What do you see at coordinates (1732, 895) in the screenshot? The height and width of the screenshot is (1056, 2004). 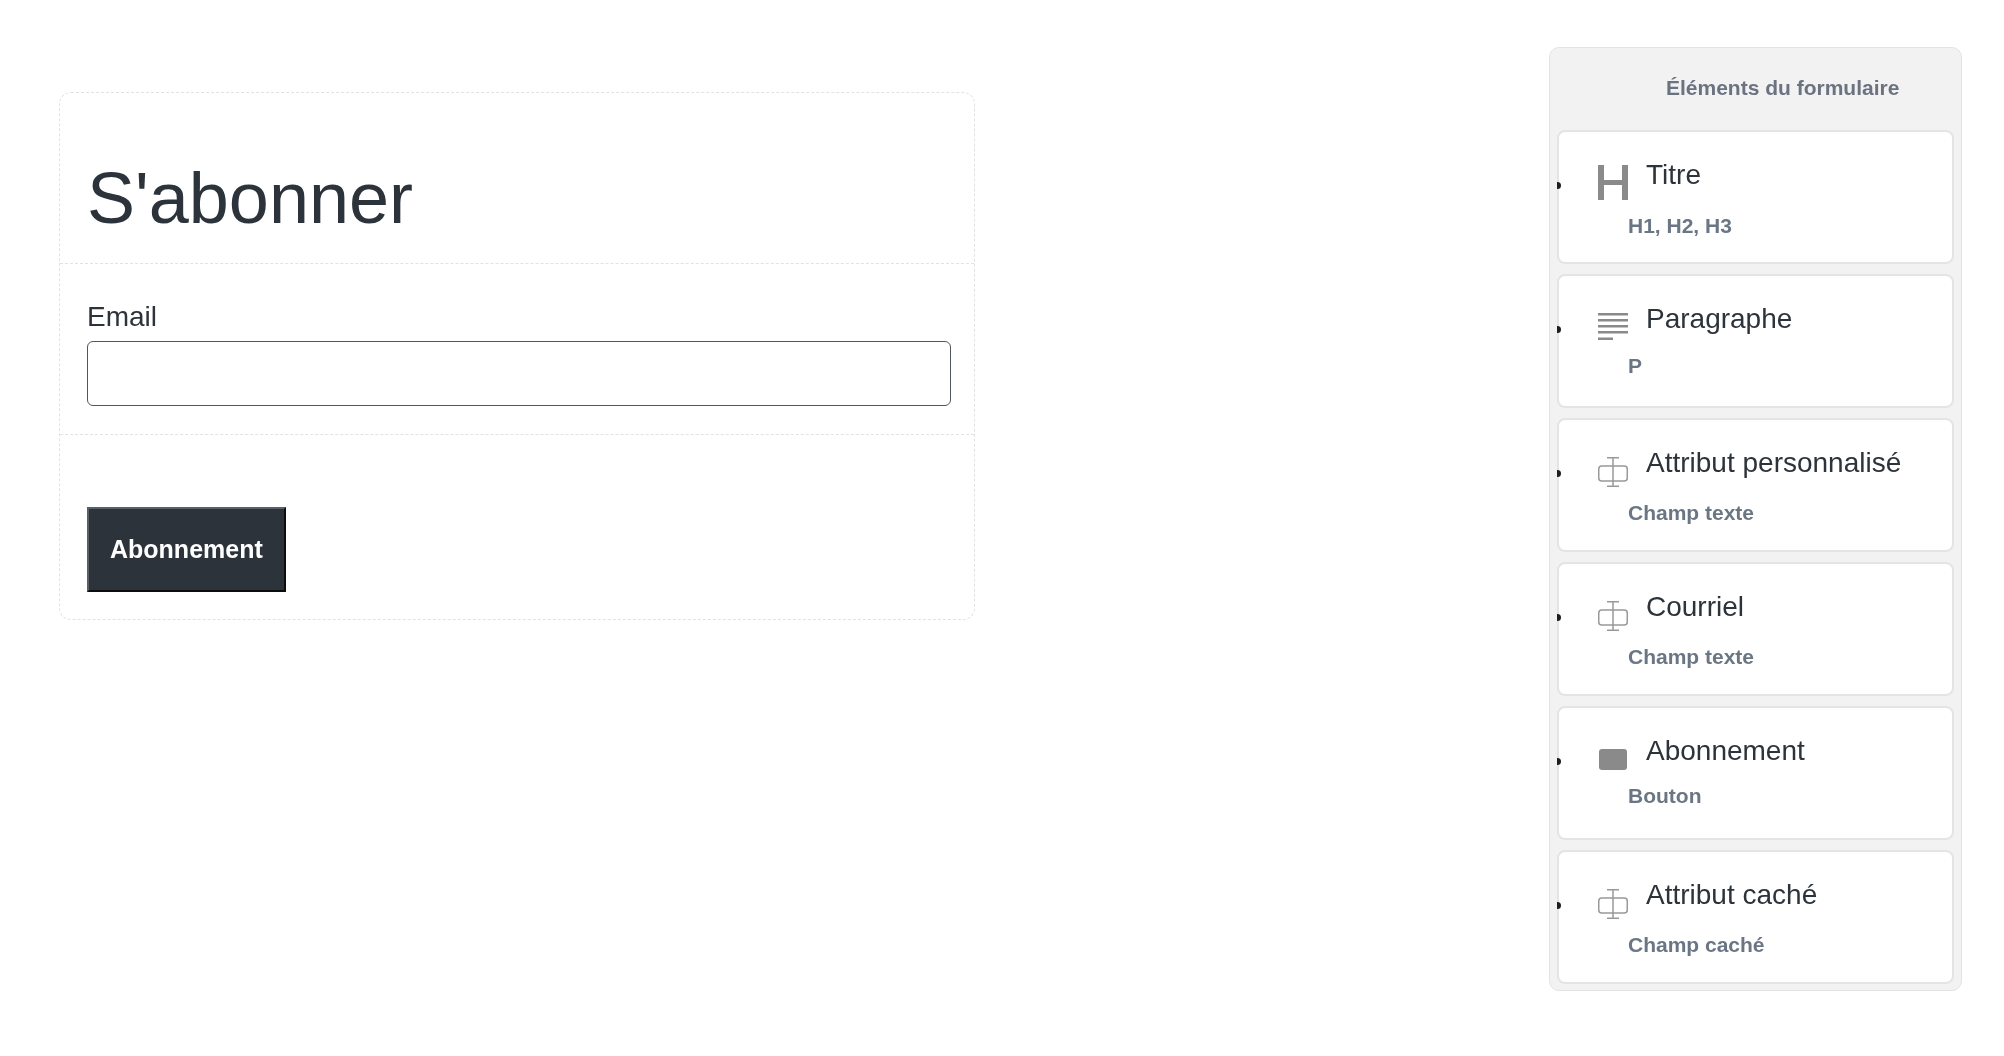 I see `element-name: Attribut caché` at bounding box center [1732, 895].